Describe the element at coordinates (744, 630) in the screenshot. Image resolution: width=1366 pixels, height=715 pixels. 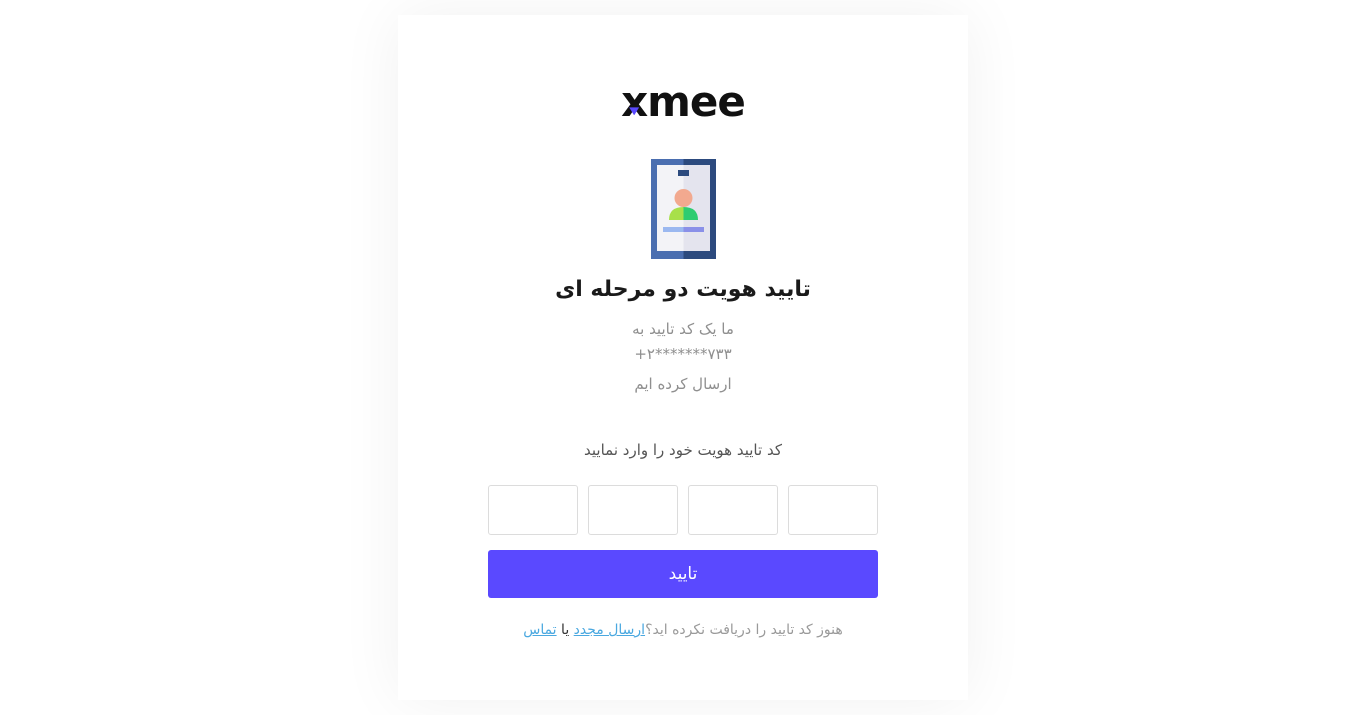
I see `resend-question: هنوز کد تایید را دریافت نکرده اید؟` at that location.